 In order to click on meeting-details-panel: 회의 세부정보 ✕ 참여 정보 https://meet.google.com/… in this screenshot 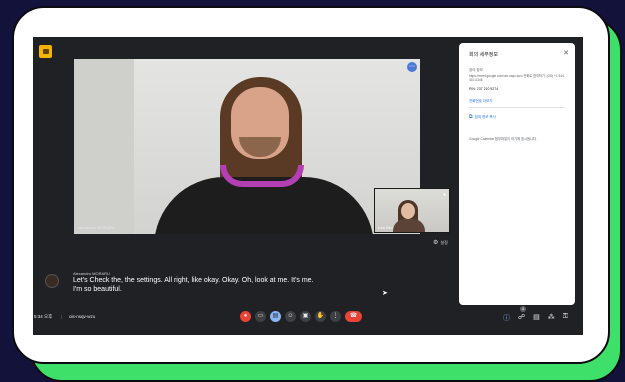, I will do `click(517, 174)`.